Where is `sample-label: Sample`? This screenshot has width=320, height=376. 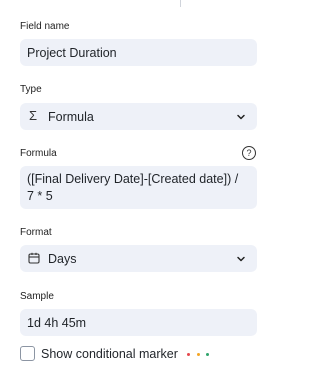
sample-label: Sample is located at coordinates (37, 296).